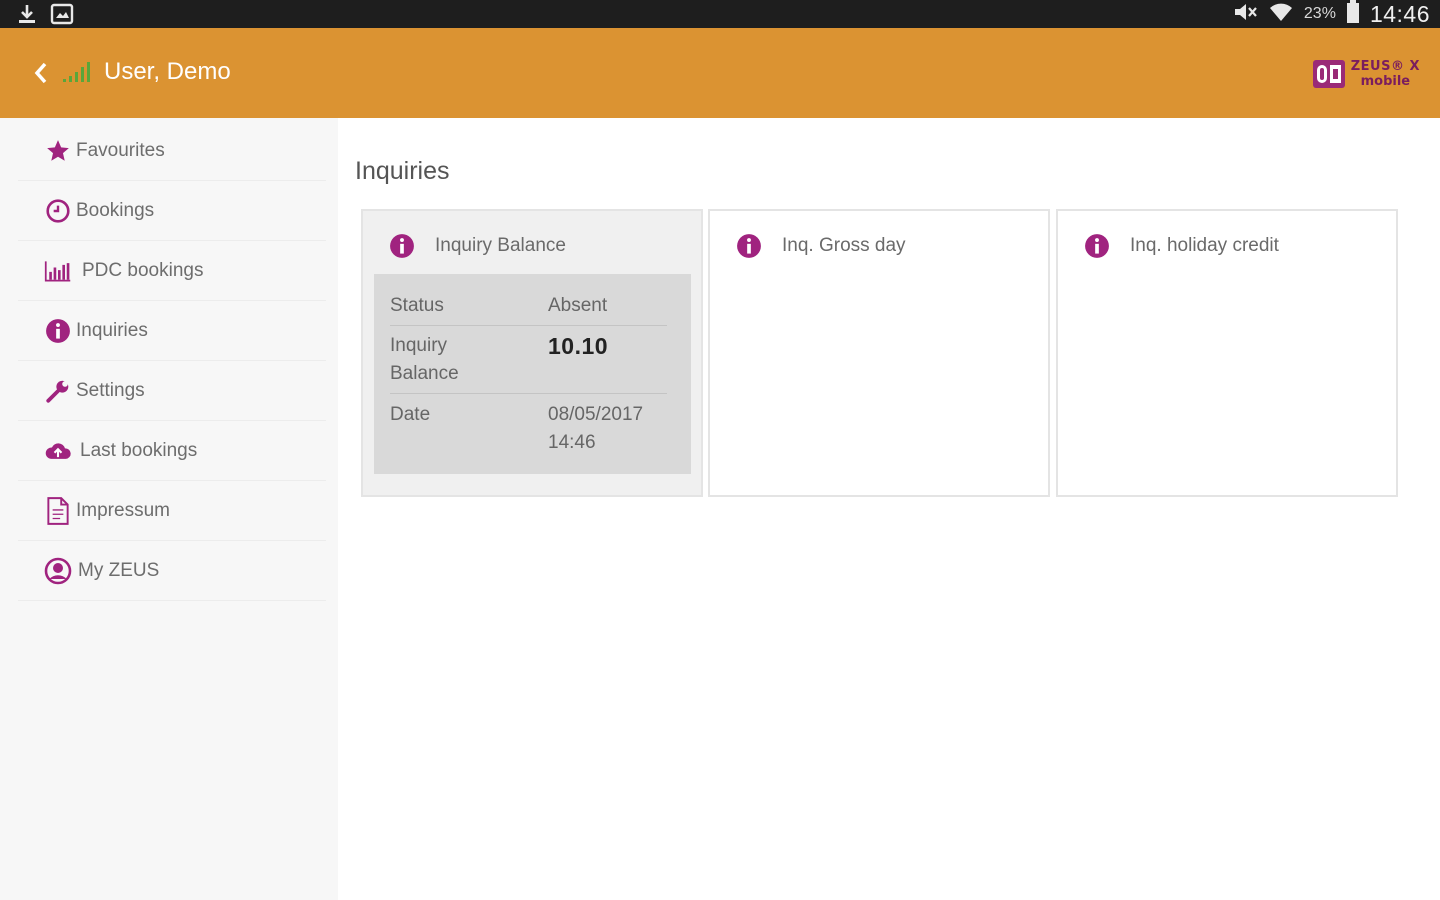 This screenshot has height=900, width=1440. What do you see at coordinates (123, 510) in the screenshot?
I see `sidebar-item-label: Impressum` at bounding box center [123, 510].